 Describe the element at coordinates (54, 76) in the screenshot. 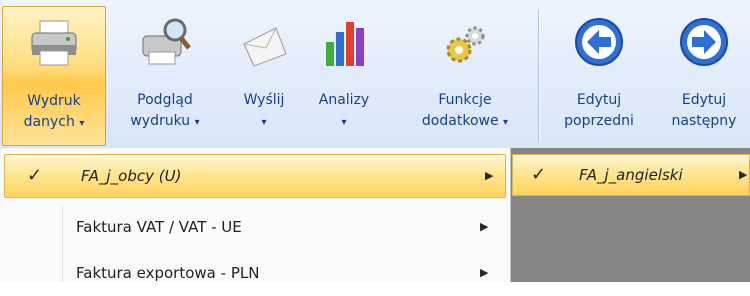

I see `print-data-button: Wydruk danych ▾` at that location.